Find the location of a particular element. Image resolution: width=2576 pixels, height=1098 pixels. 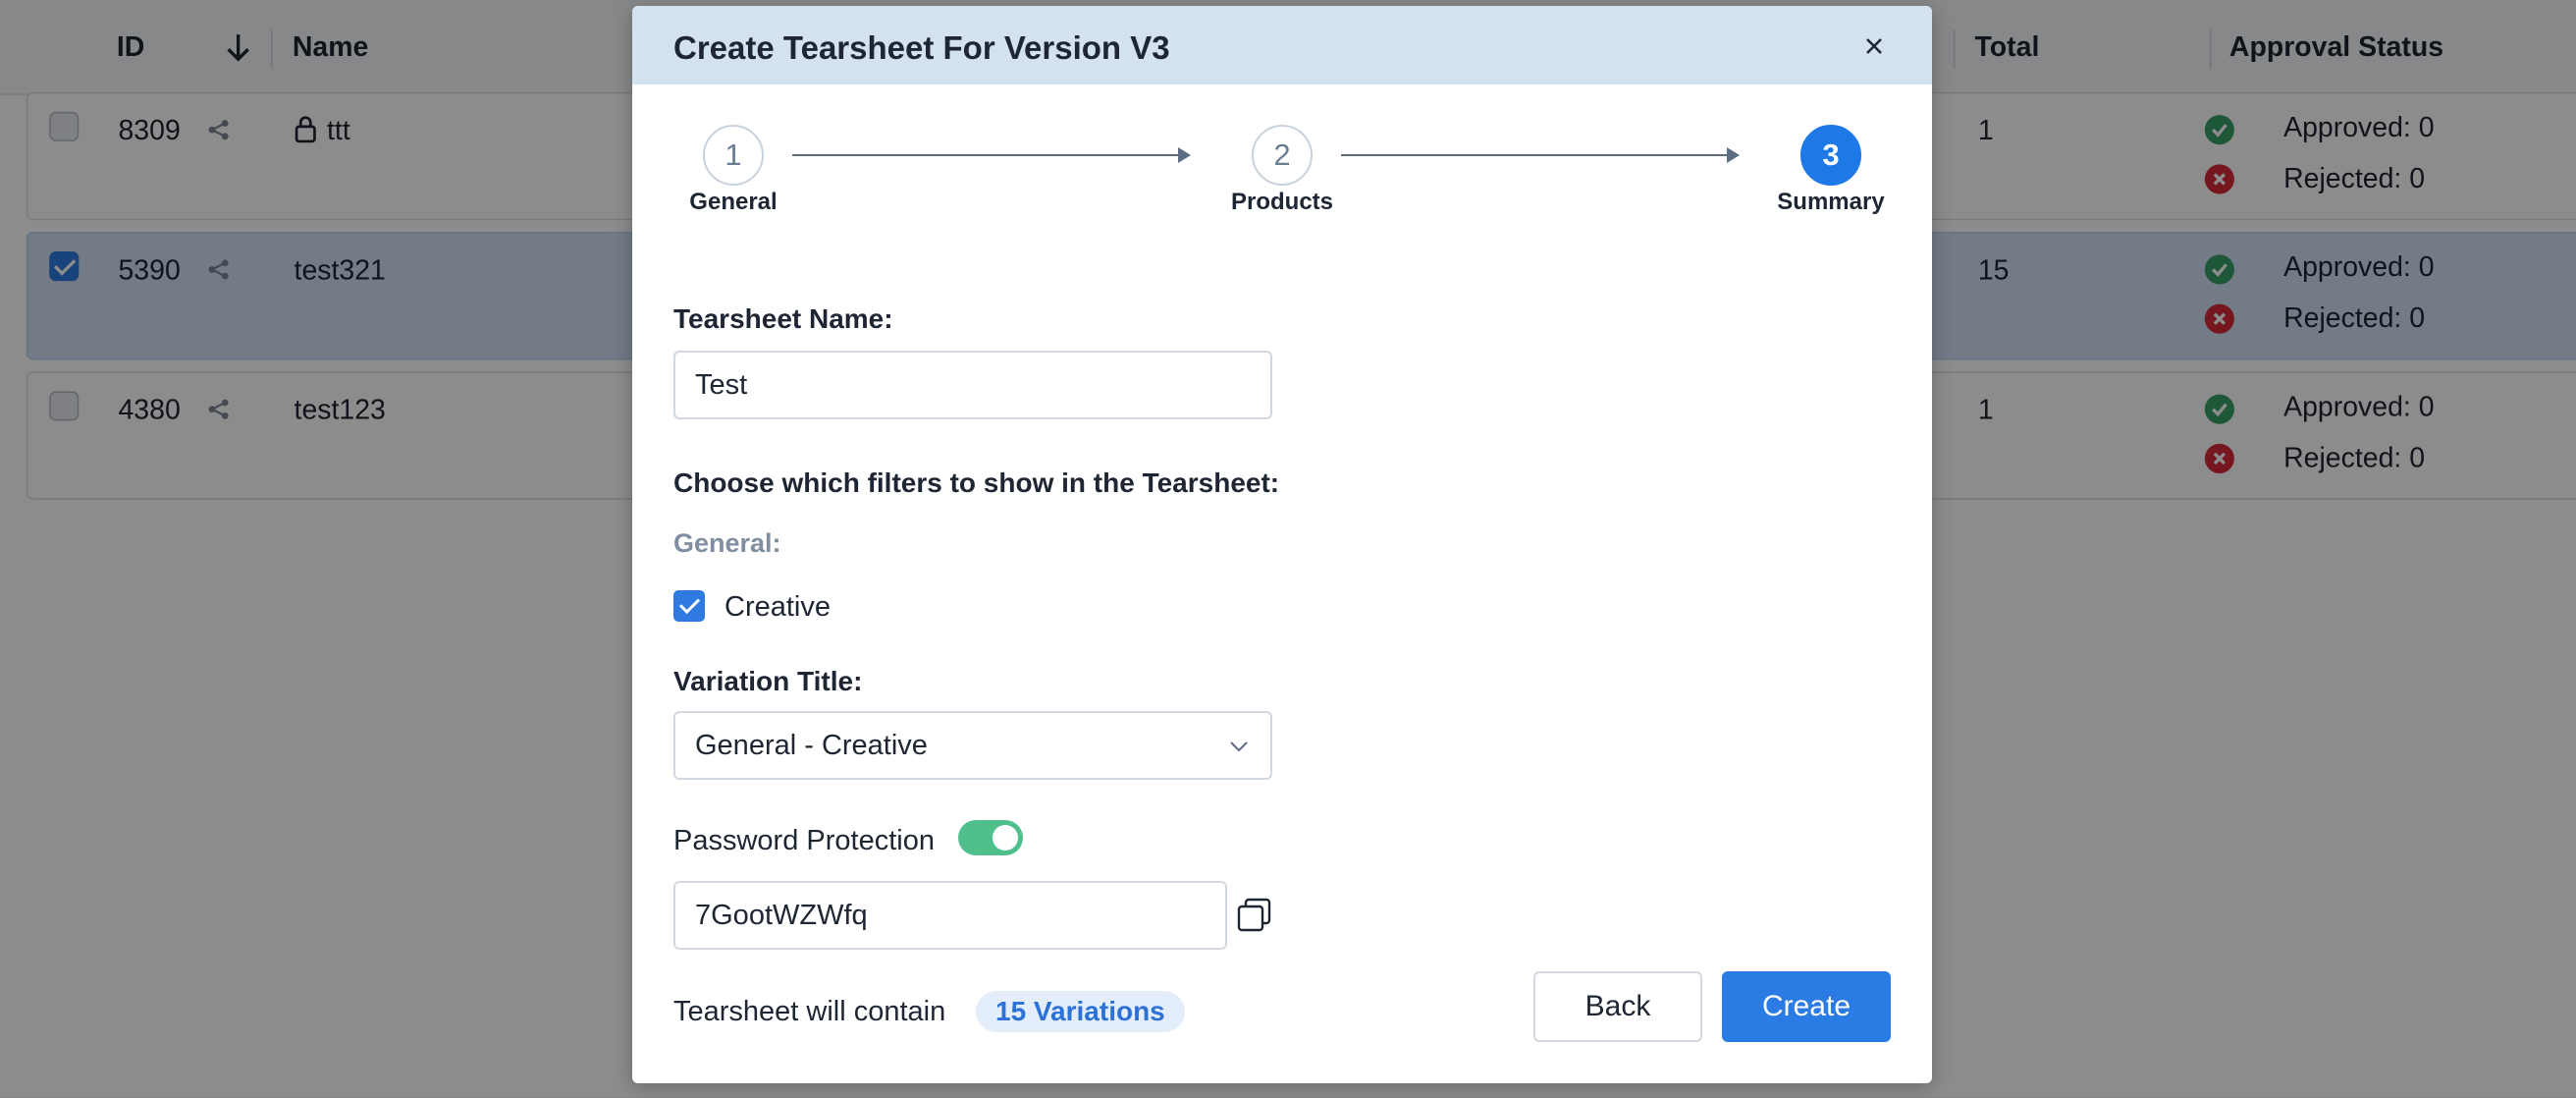

variation-title-value: General - Creative is located at coordinates (811, 745).